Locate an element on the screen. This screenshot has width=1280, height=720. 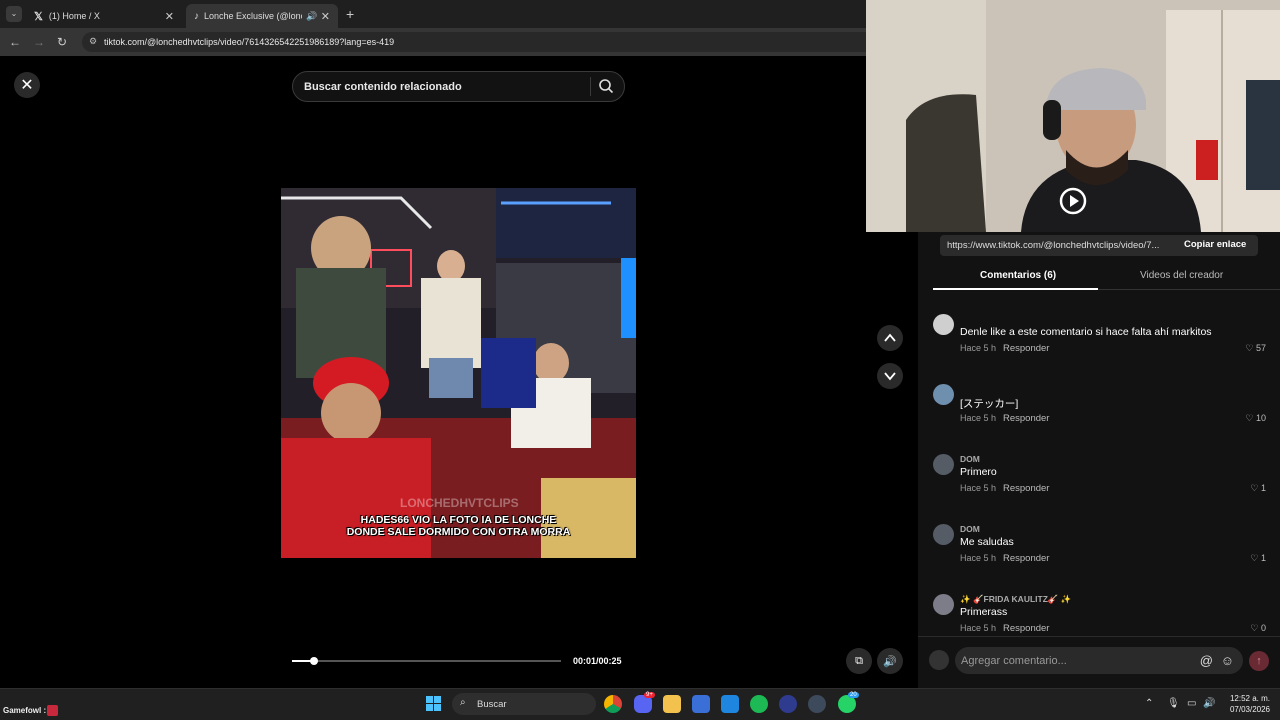
like-button: ♡ 57 is located at coordinates (1255, 348).